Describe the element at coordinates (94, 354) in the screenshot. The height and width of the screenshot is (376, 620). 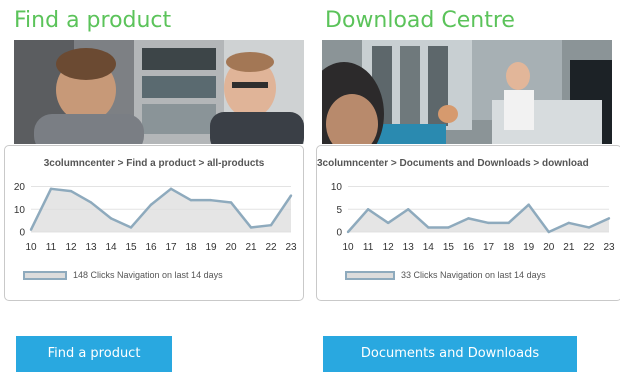
I see `find-product-button: Find a product` at that location.